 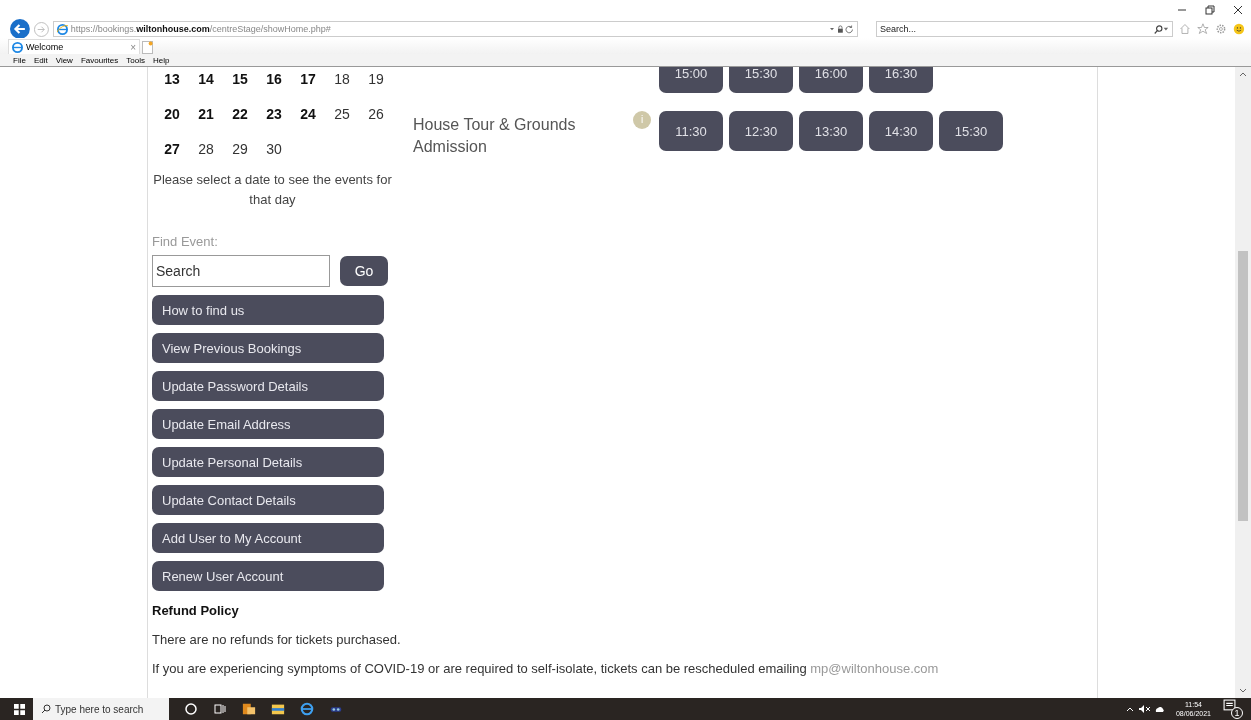 What do you see at coordinates (268, 386) in the screenshot?
I see `account-link-button: Update Password Details` at bounding box center [268, 386].